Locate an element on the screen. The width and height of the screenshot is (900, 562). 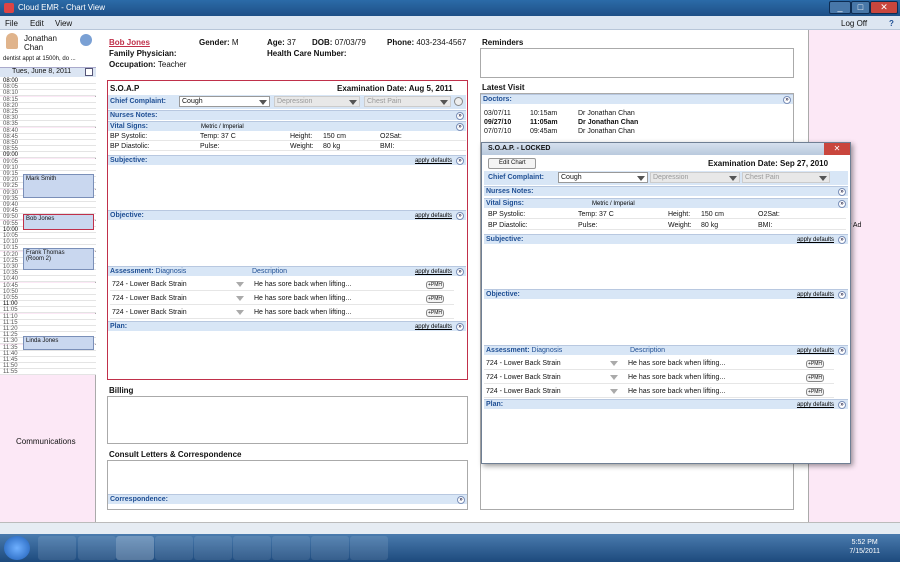
time-slot: 11:50 is located at coordinates (48, 366).